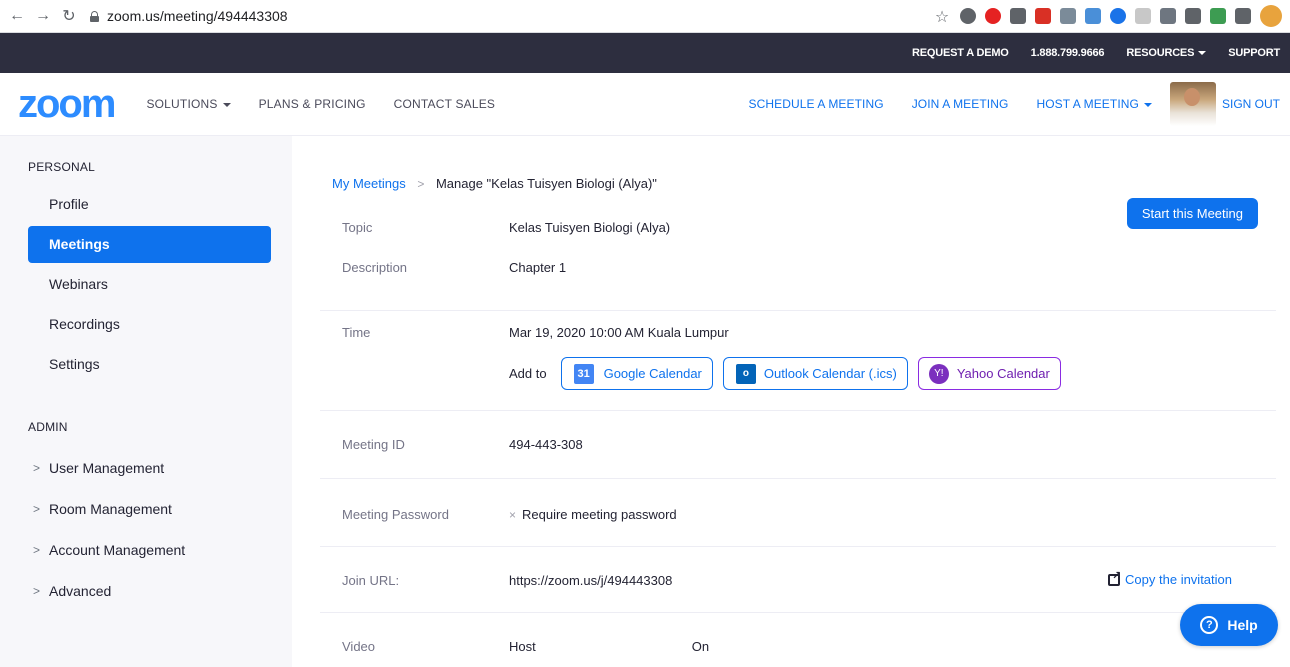 Image resolution: width=1290 pixels, height=667 pixels. Describe the element at coordinates (146, 591) in the screenshot. I see `sidebar-item-advanced: > Advanced` at that location.